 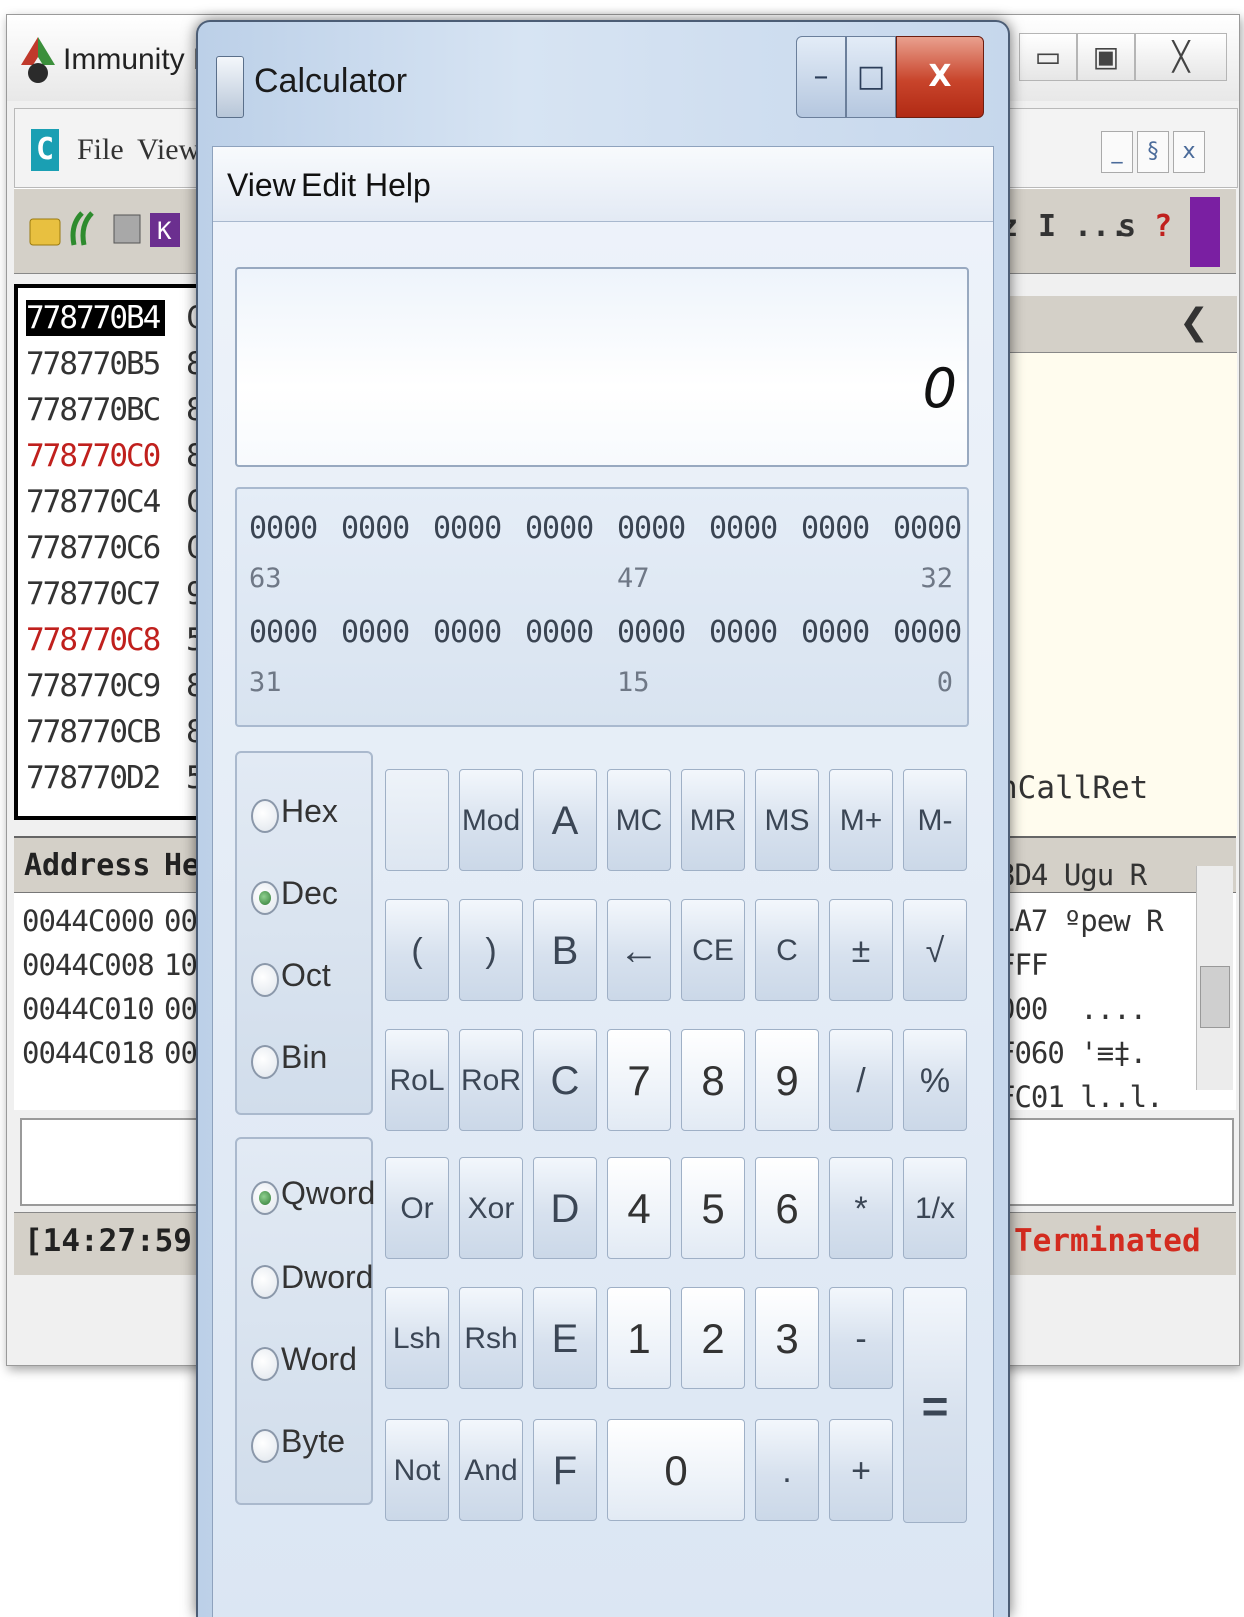 What do you see at coordinates (491, 950) in the screenshot?
I see `close-paren-button: )` at bounding box center [491, 950].